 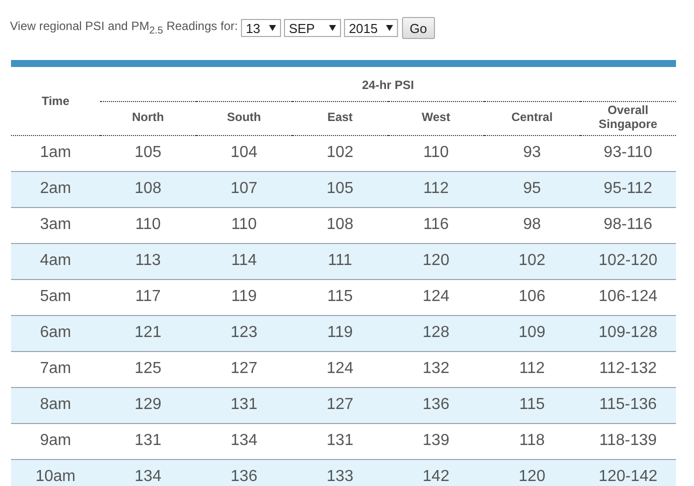 I want to click on dropdown: SEP, so click(x=312, y=28).